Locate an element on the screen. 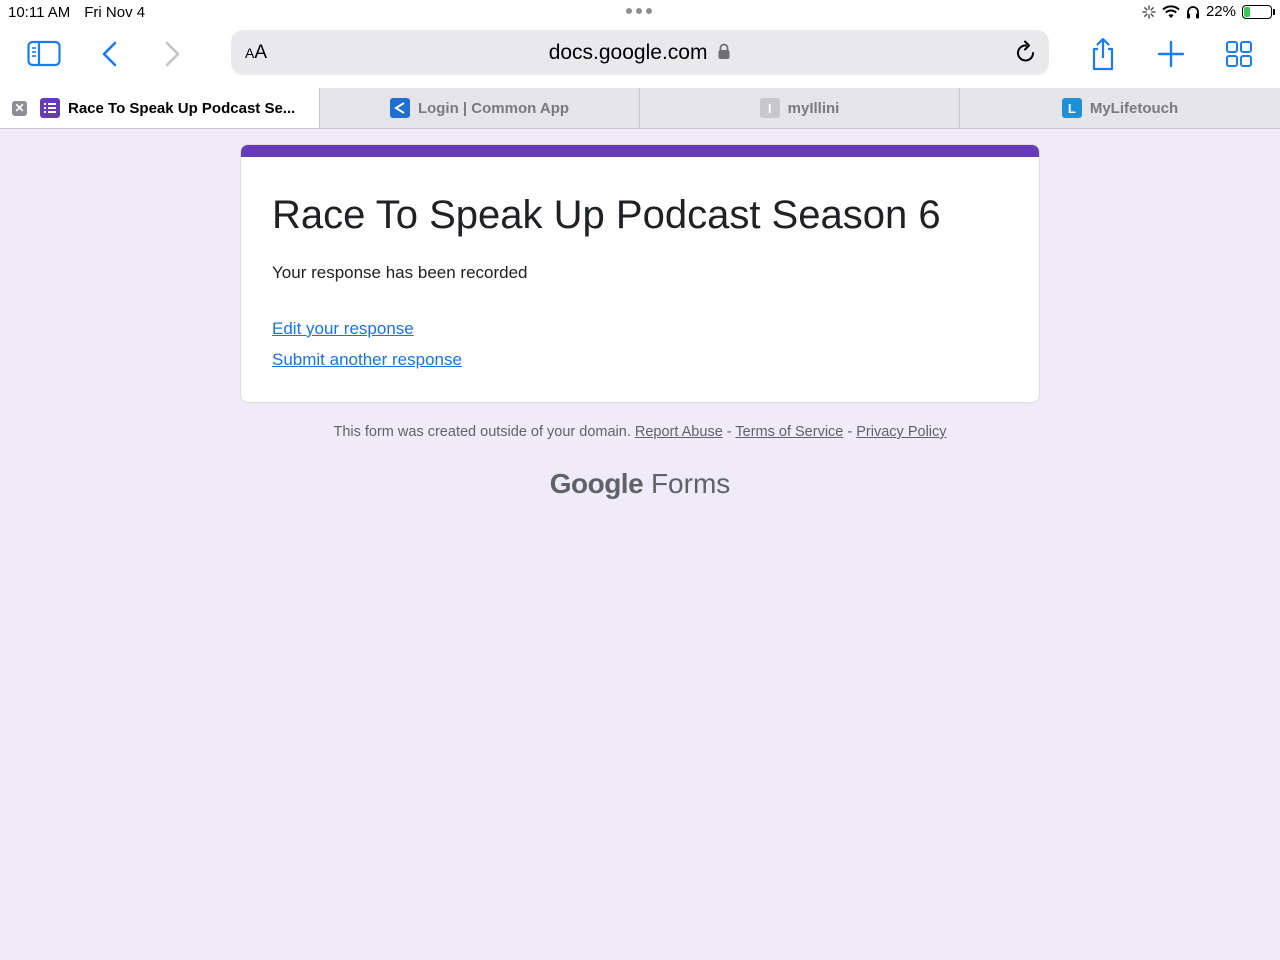 The height and width of the screenshot is (960, 1280). confirmation-message: Your response has been recorded is located at coordinates (400, 272).